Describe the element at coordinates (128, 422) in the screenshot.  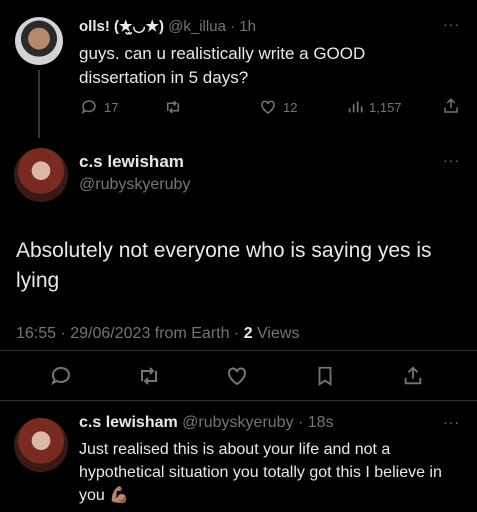
I see `reply-display-name: c.s lewisham` at that location.